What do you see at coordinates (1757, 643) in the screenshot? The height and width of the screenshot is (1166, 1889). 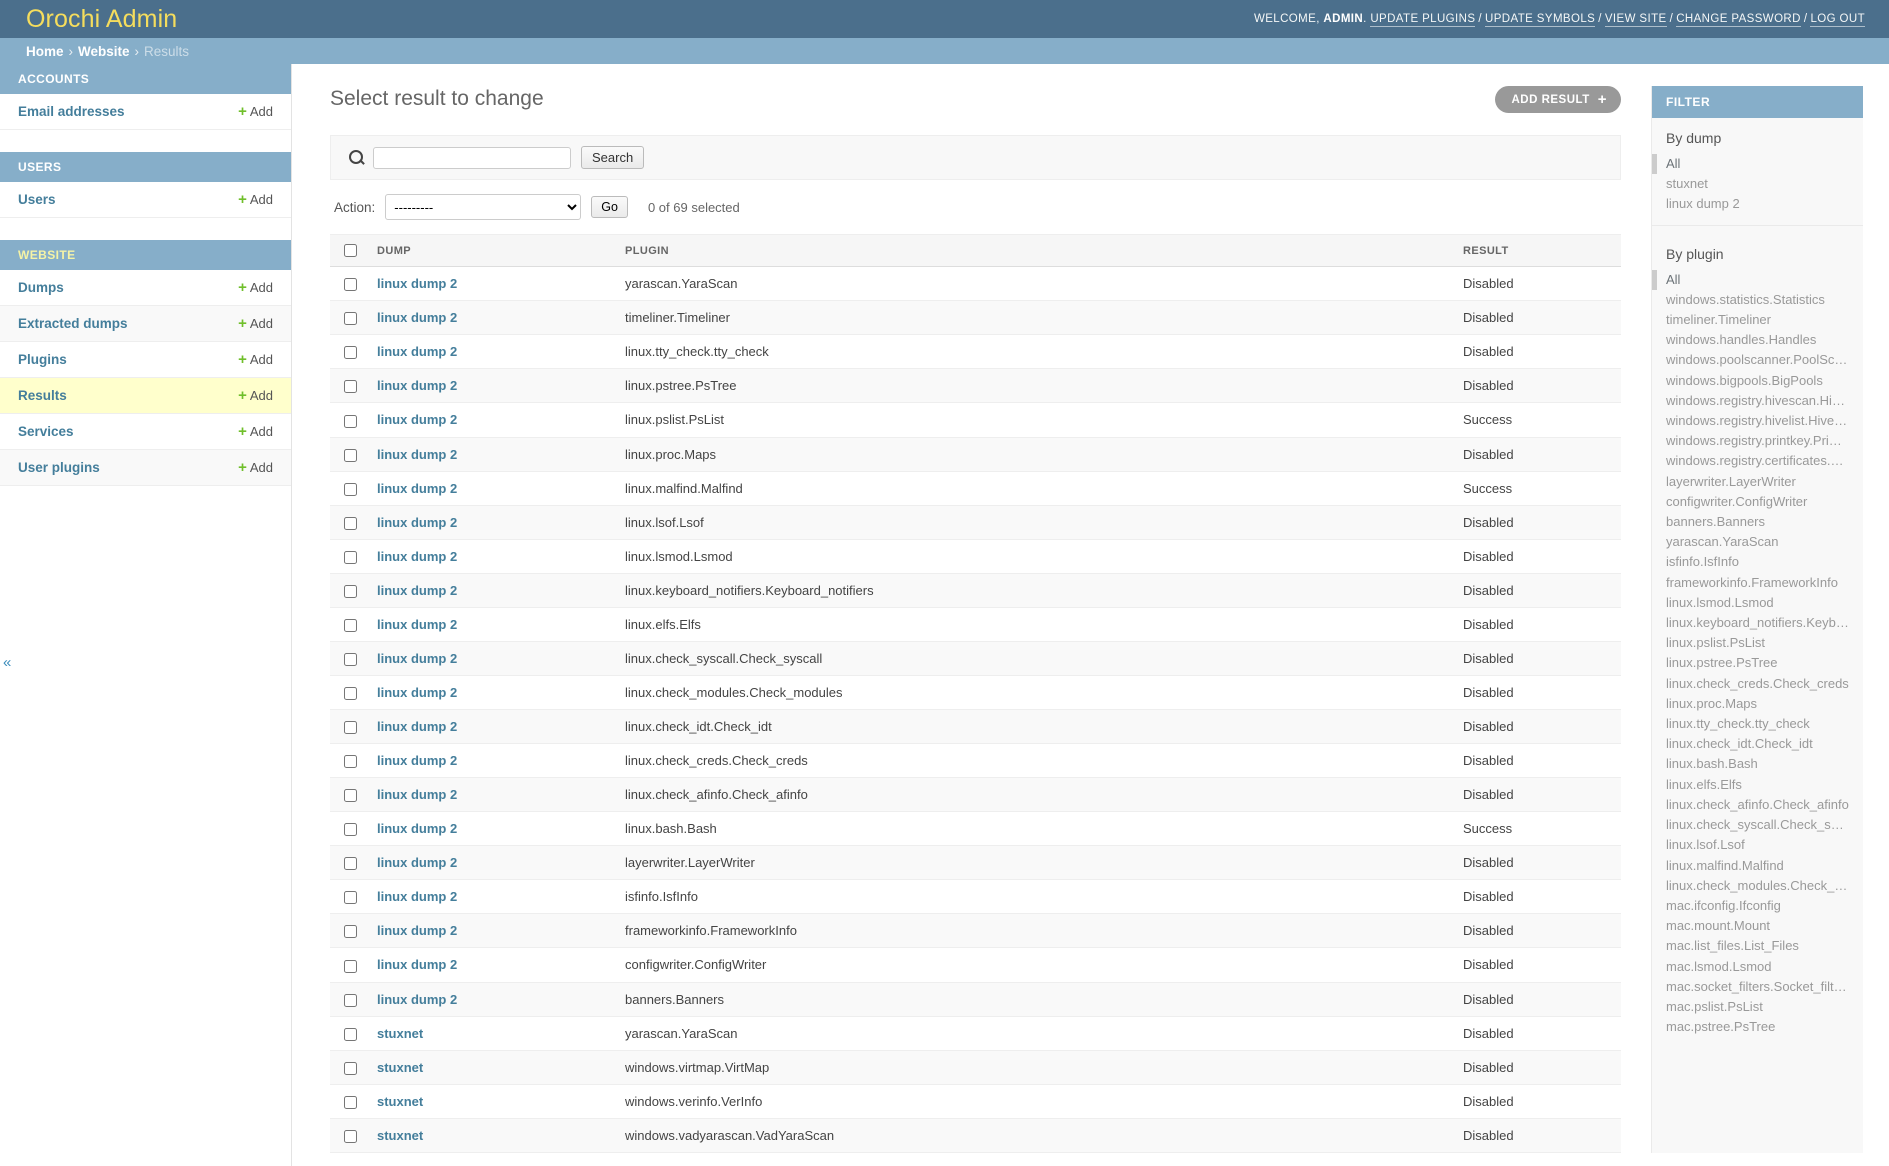 I see `filter-option-link: linux.pslist.PsList` at bounding box center [1757, 643].